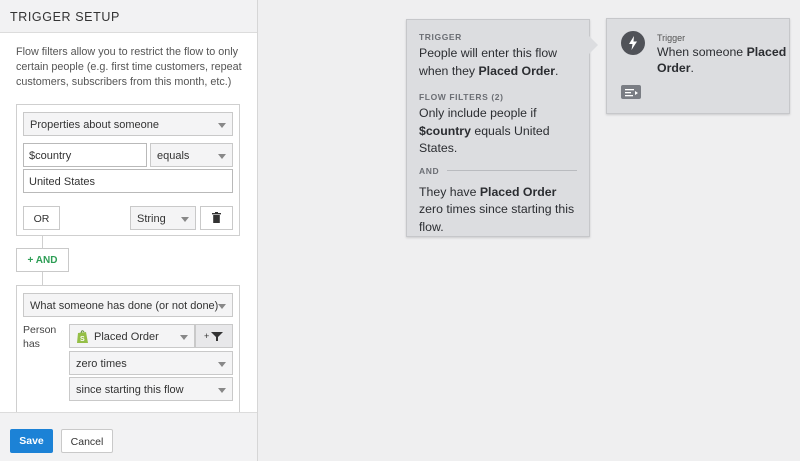 The image size is (800, 461). I want to click on and-button: + AND, so click(42, 260).